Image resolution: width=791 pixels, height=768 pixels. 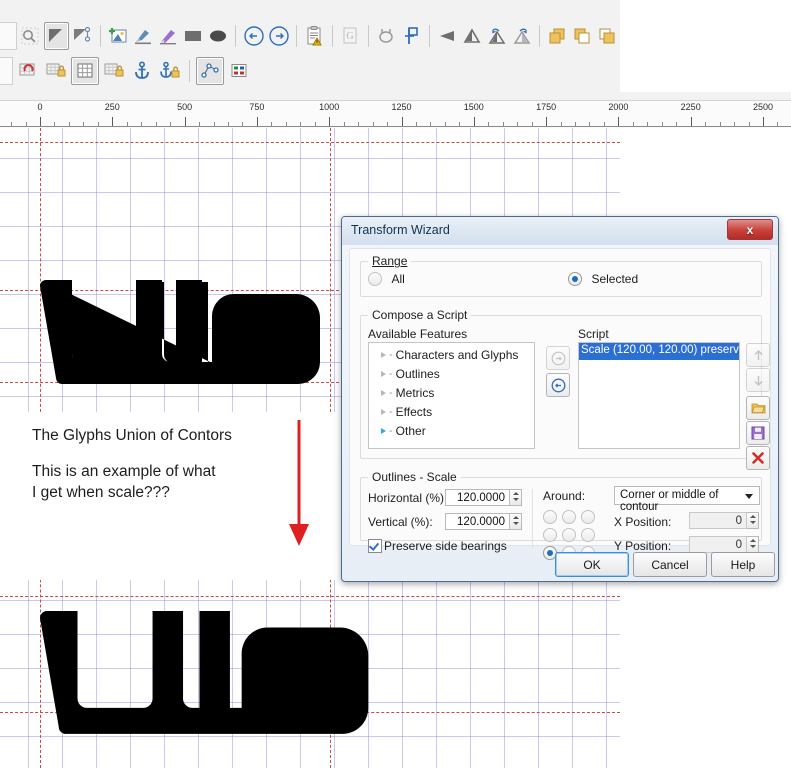 What do you see at coordinates (496, 36) in the screenshot?
I see `triangle-rotate-left-icon` at bounding box center [496, 36].